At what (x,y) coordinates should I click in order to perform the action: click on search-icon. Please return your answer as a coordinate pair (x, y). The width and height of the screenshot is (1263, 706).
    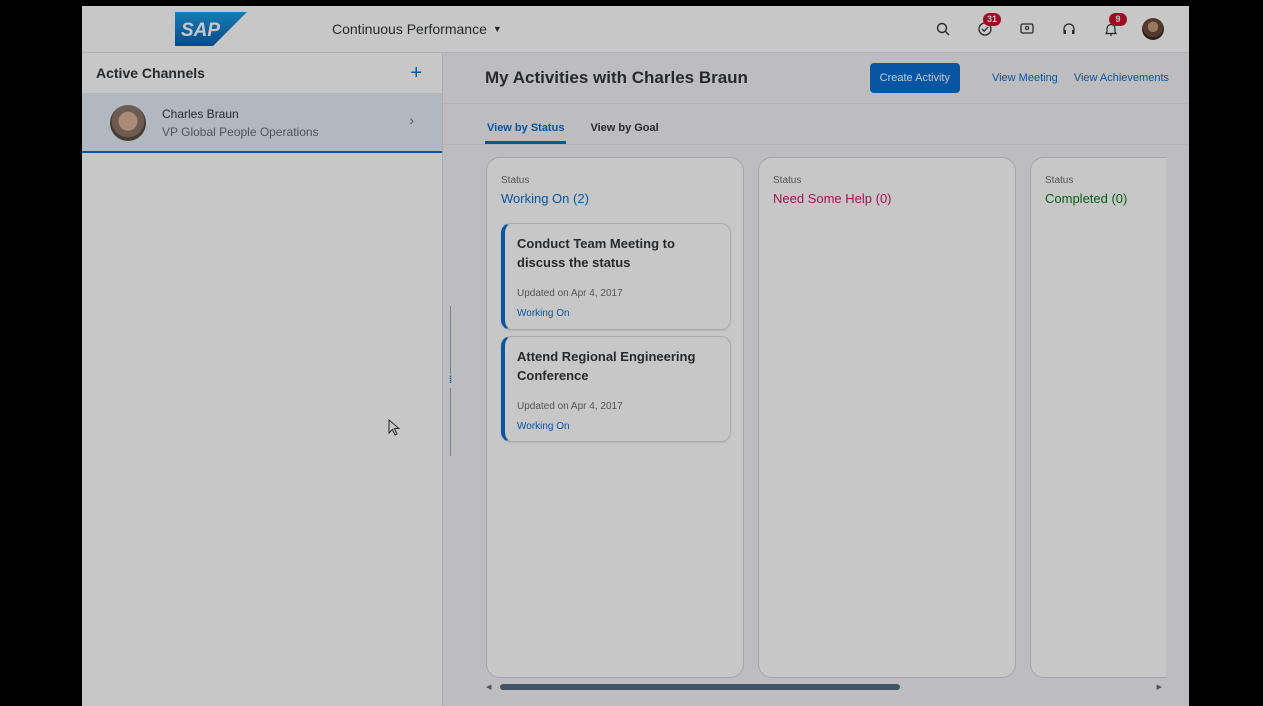
    Looking at the image, I should click on (943, 29).